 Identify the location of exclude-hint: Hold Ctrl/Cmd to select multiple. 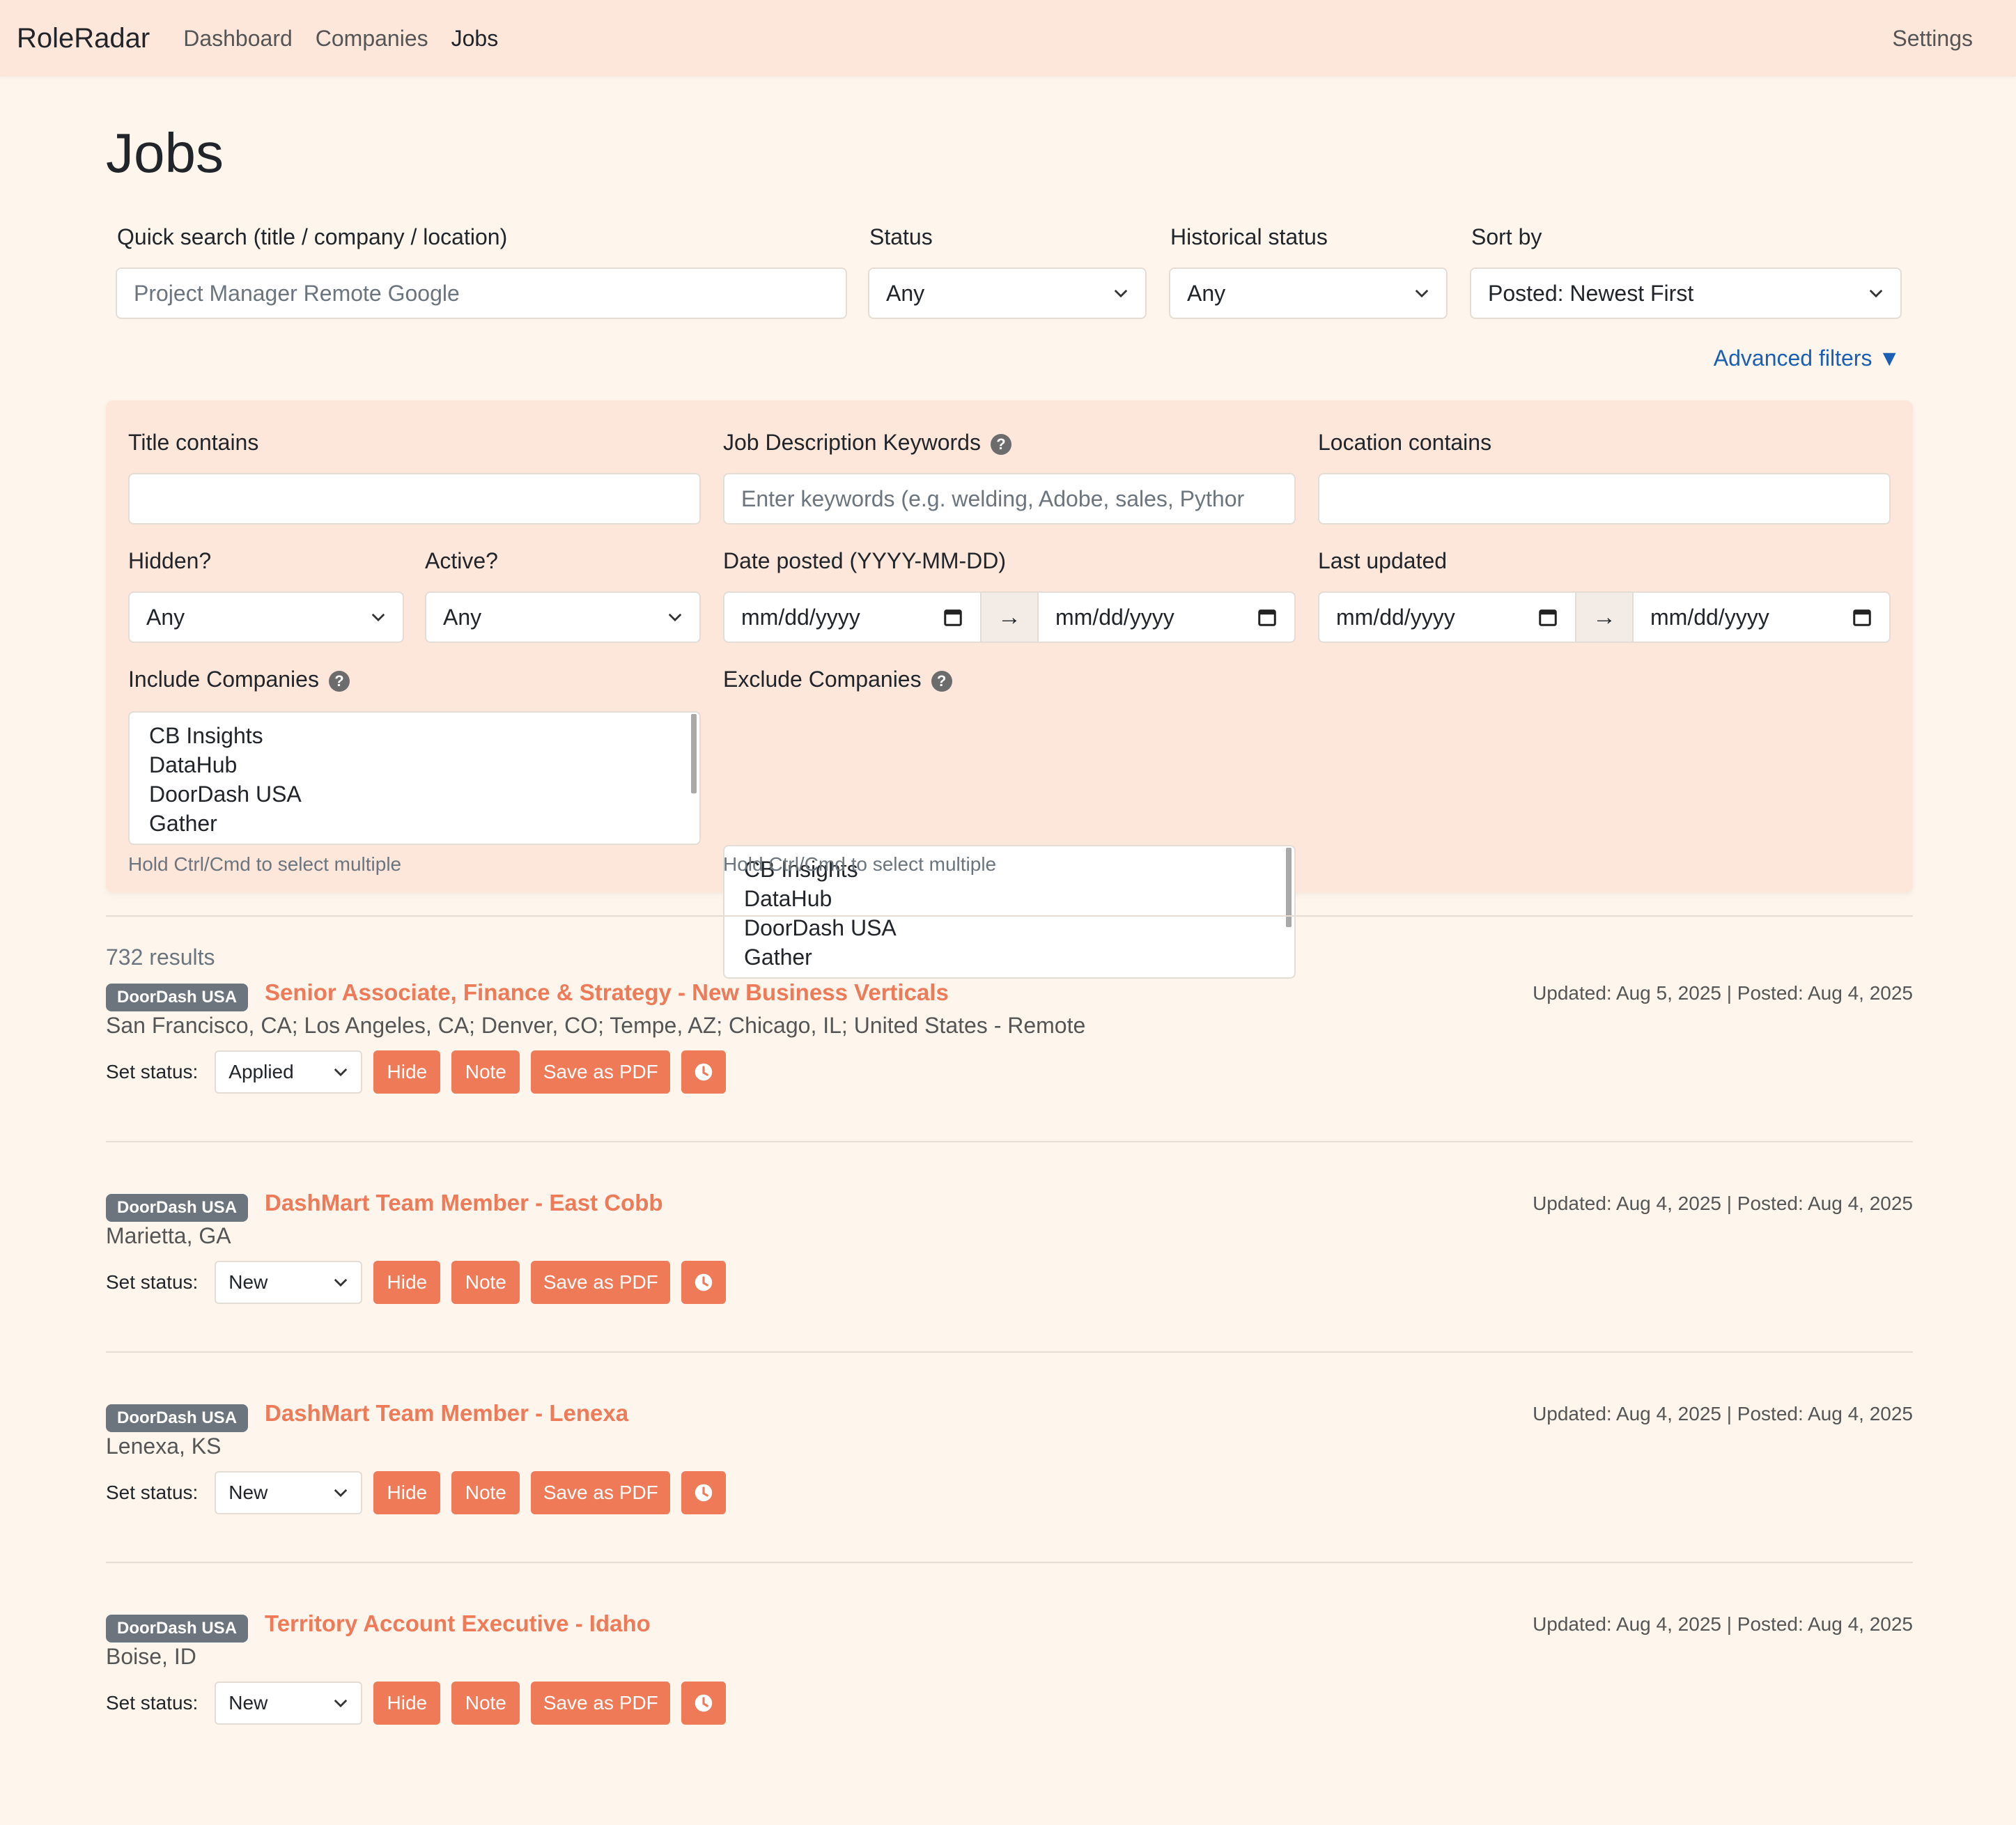
(860, 864).